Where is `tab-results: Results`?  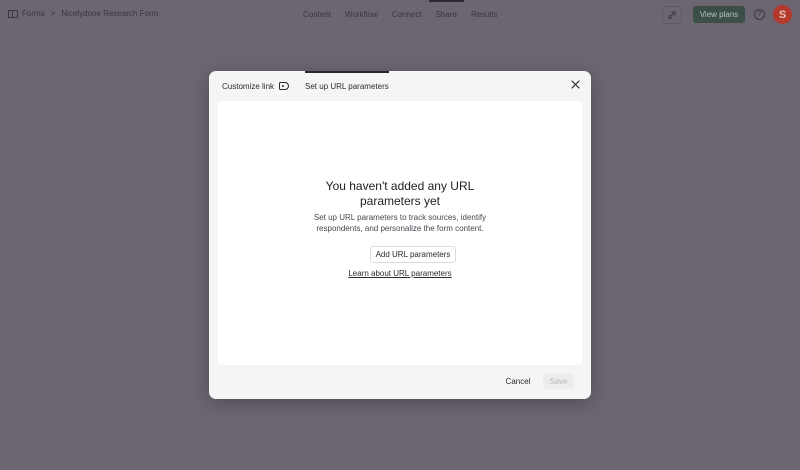 tab-results: Results is located at coordinates (484, 15).